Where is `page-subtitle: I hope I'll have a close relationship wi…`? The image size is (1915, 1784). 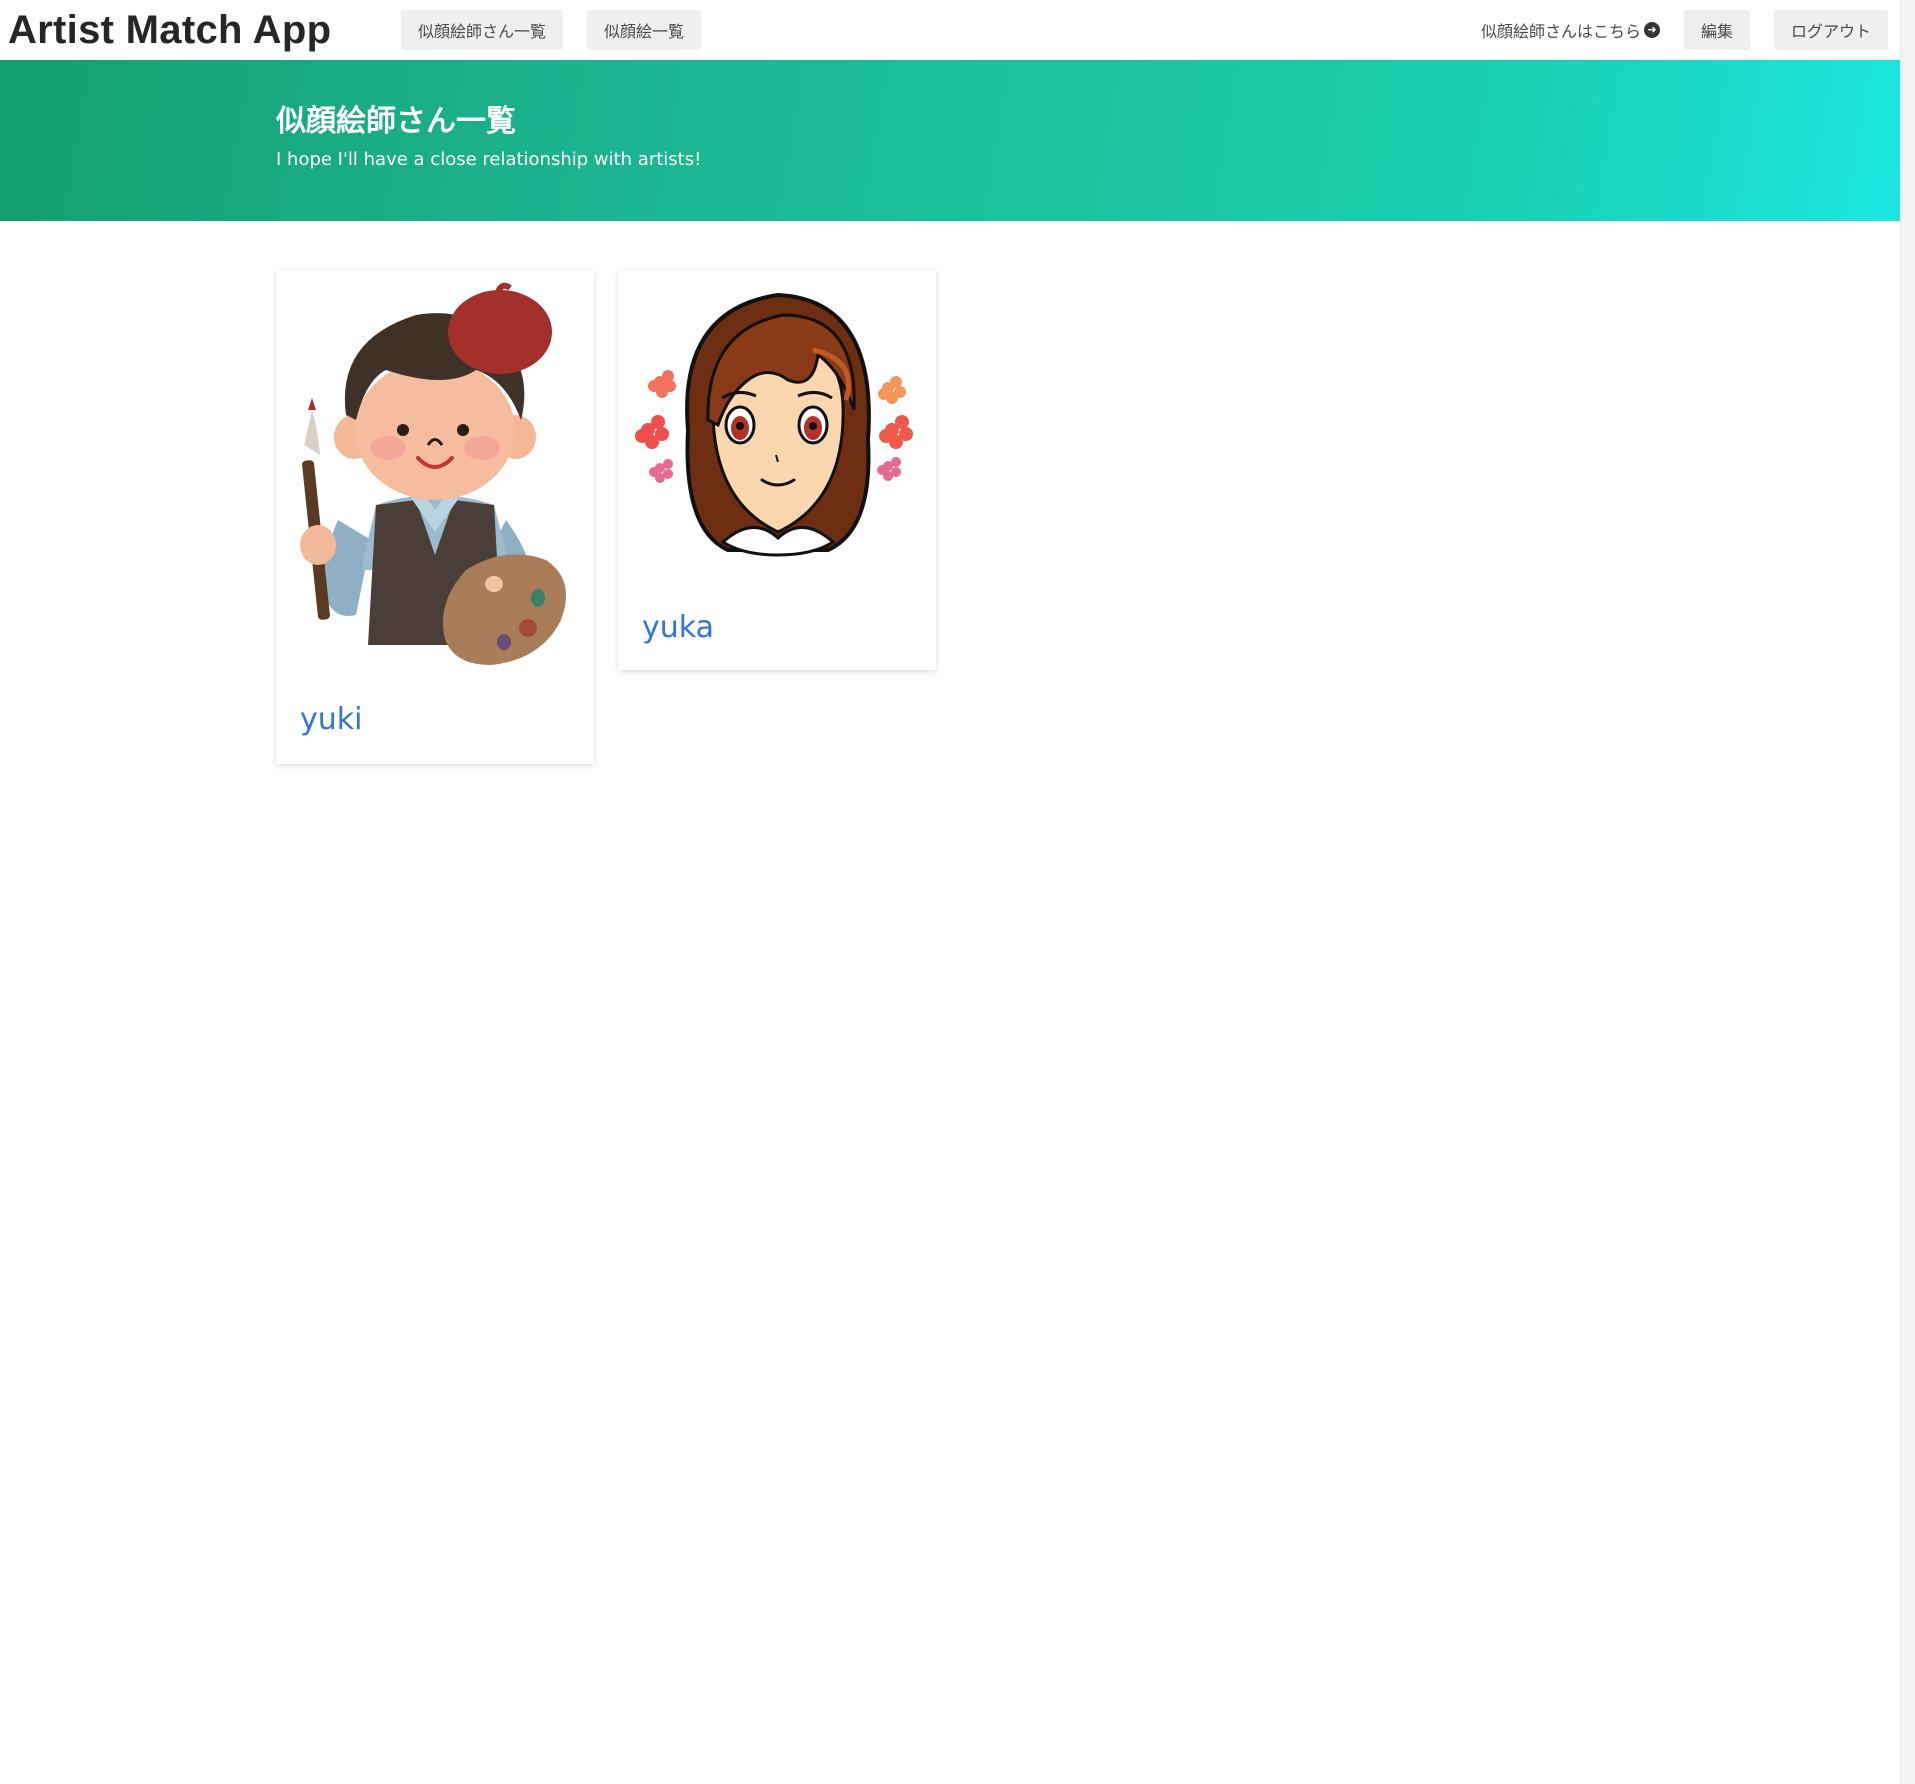 page-subtitle: I hope I'll have a close relationship wi… is located at coordinates (489, 159).